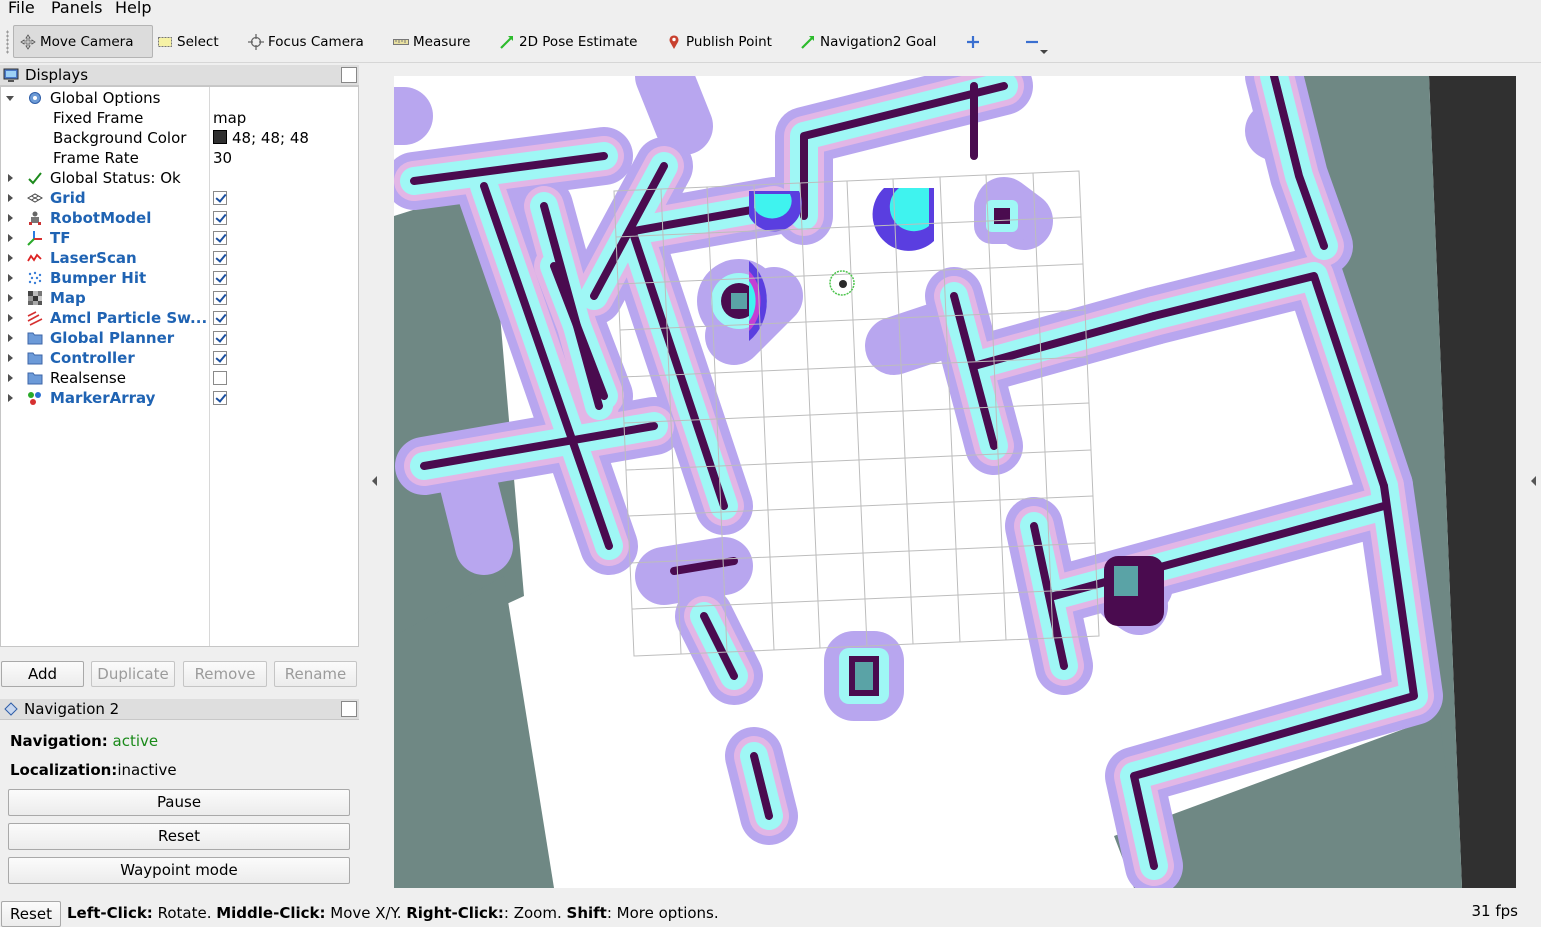 This screenshot has width=1541, height=927. Describe the element at coordinates (64, 770) in the screenshot. I see `localization-status-label: Localization:` at that location.